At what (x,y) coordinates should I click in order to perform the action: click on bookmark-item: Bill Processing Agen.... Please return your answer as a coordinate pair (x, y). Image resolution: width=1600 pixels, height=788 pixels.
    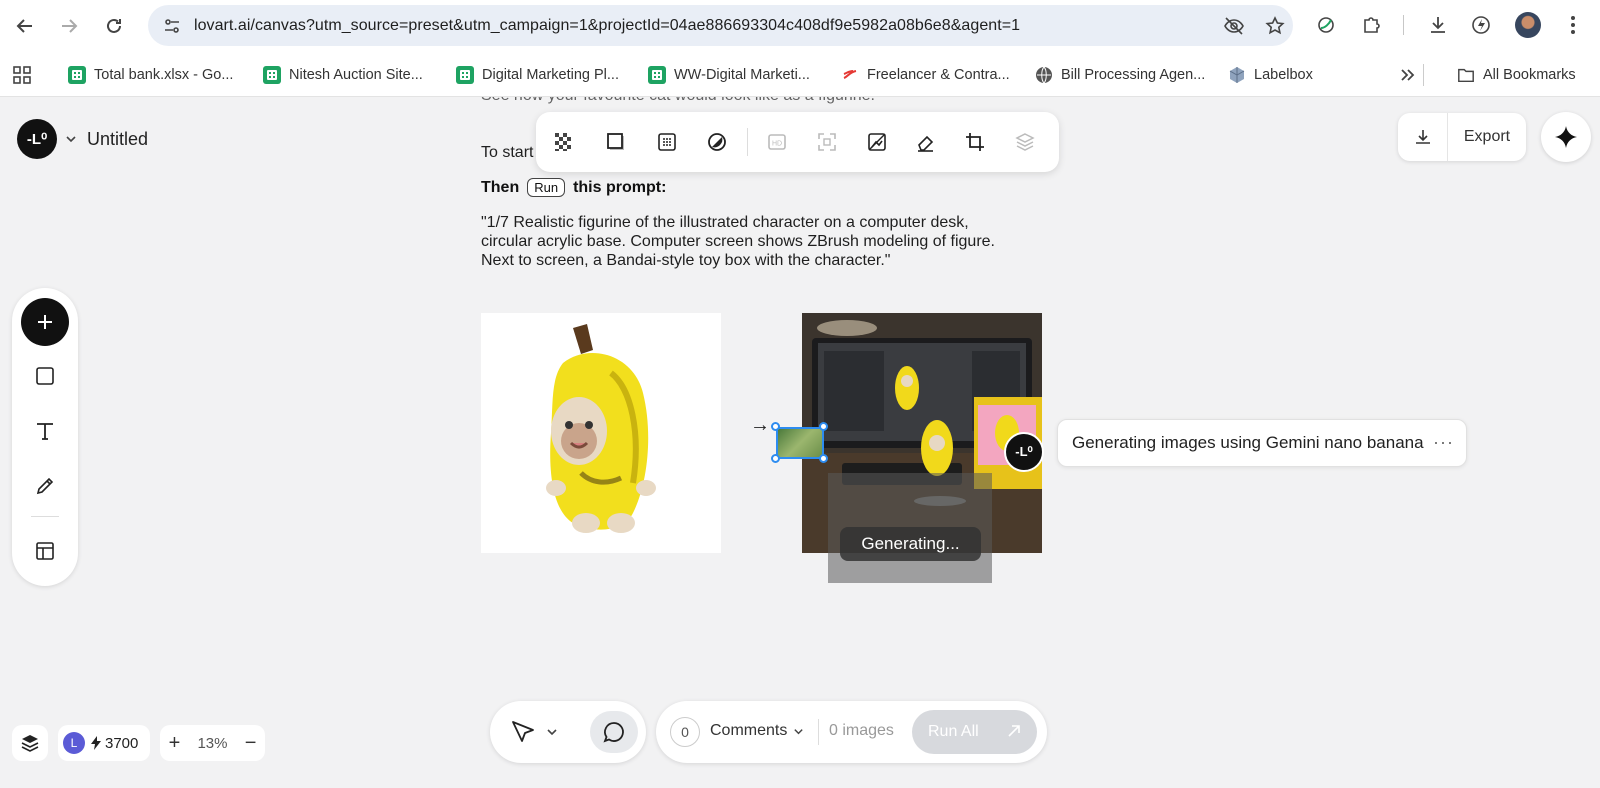
    Looking at the image, I should click on (1120, 75).